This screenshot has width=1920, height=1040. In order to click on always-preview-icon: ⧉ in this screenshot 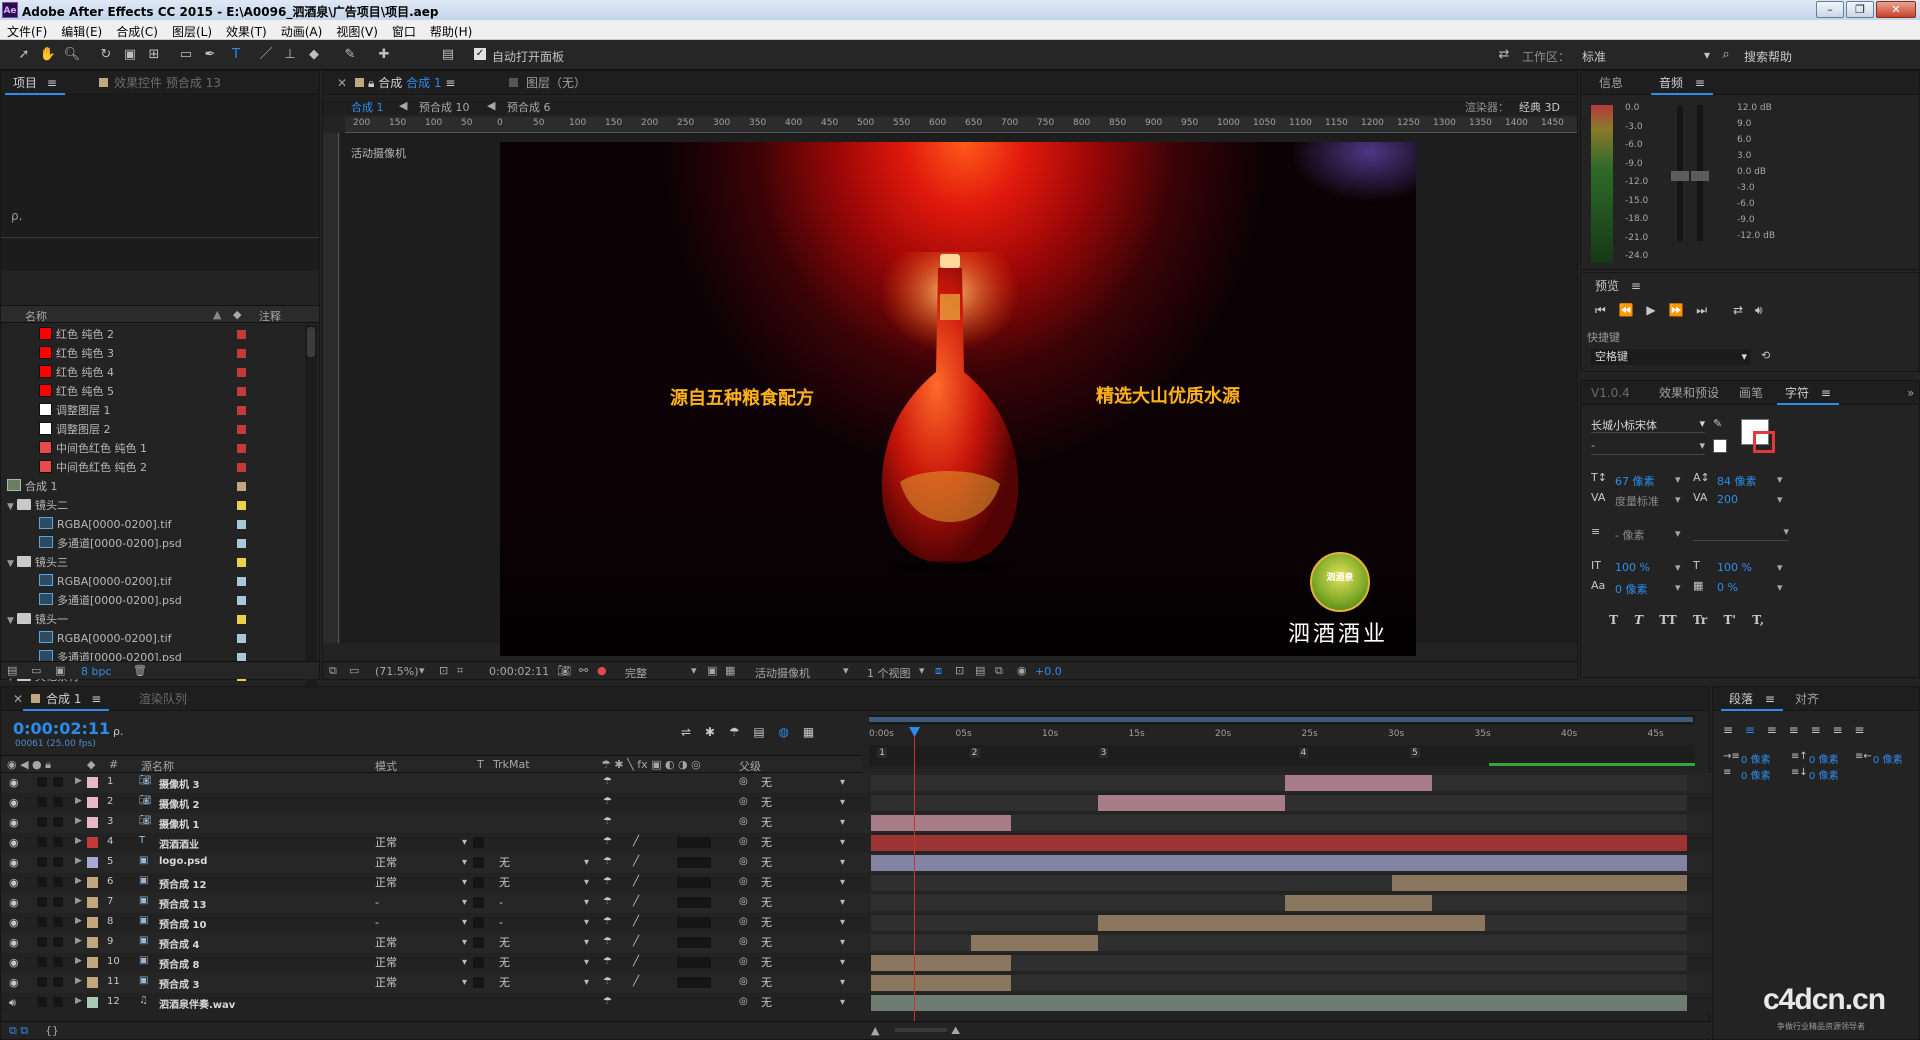, I will do `click(333, 671)`.